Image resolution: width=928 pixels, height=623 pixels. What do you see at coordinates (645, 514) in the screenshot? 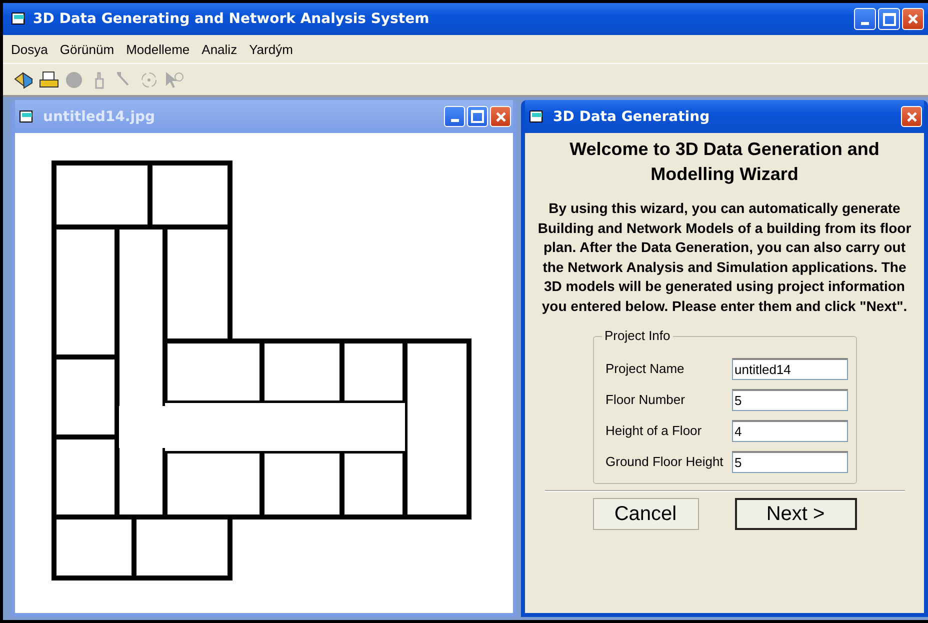
I see `cancel-button: Cancel` at bounding box center [645, 514].